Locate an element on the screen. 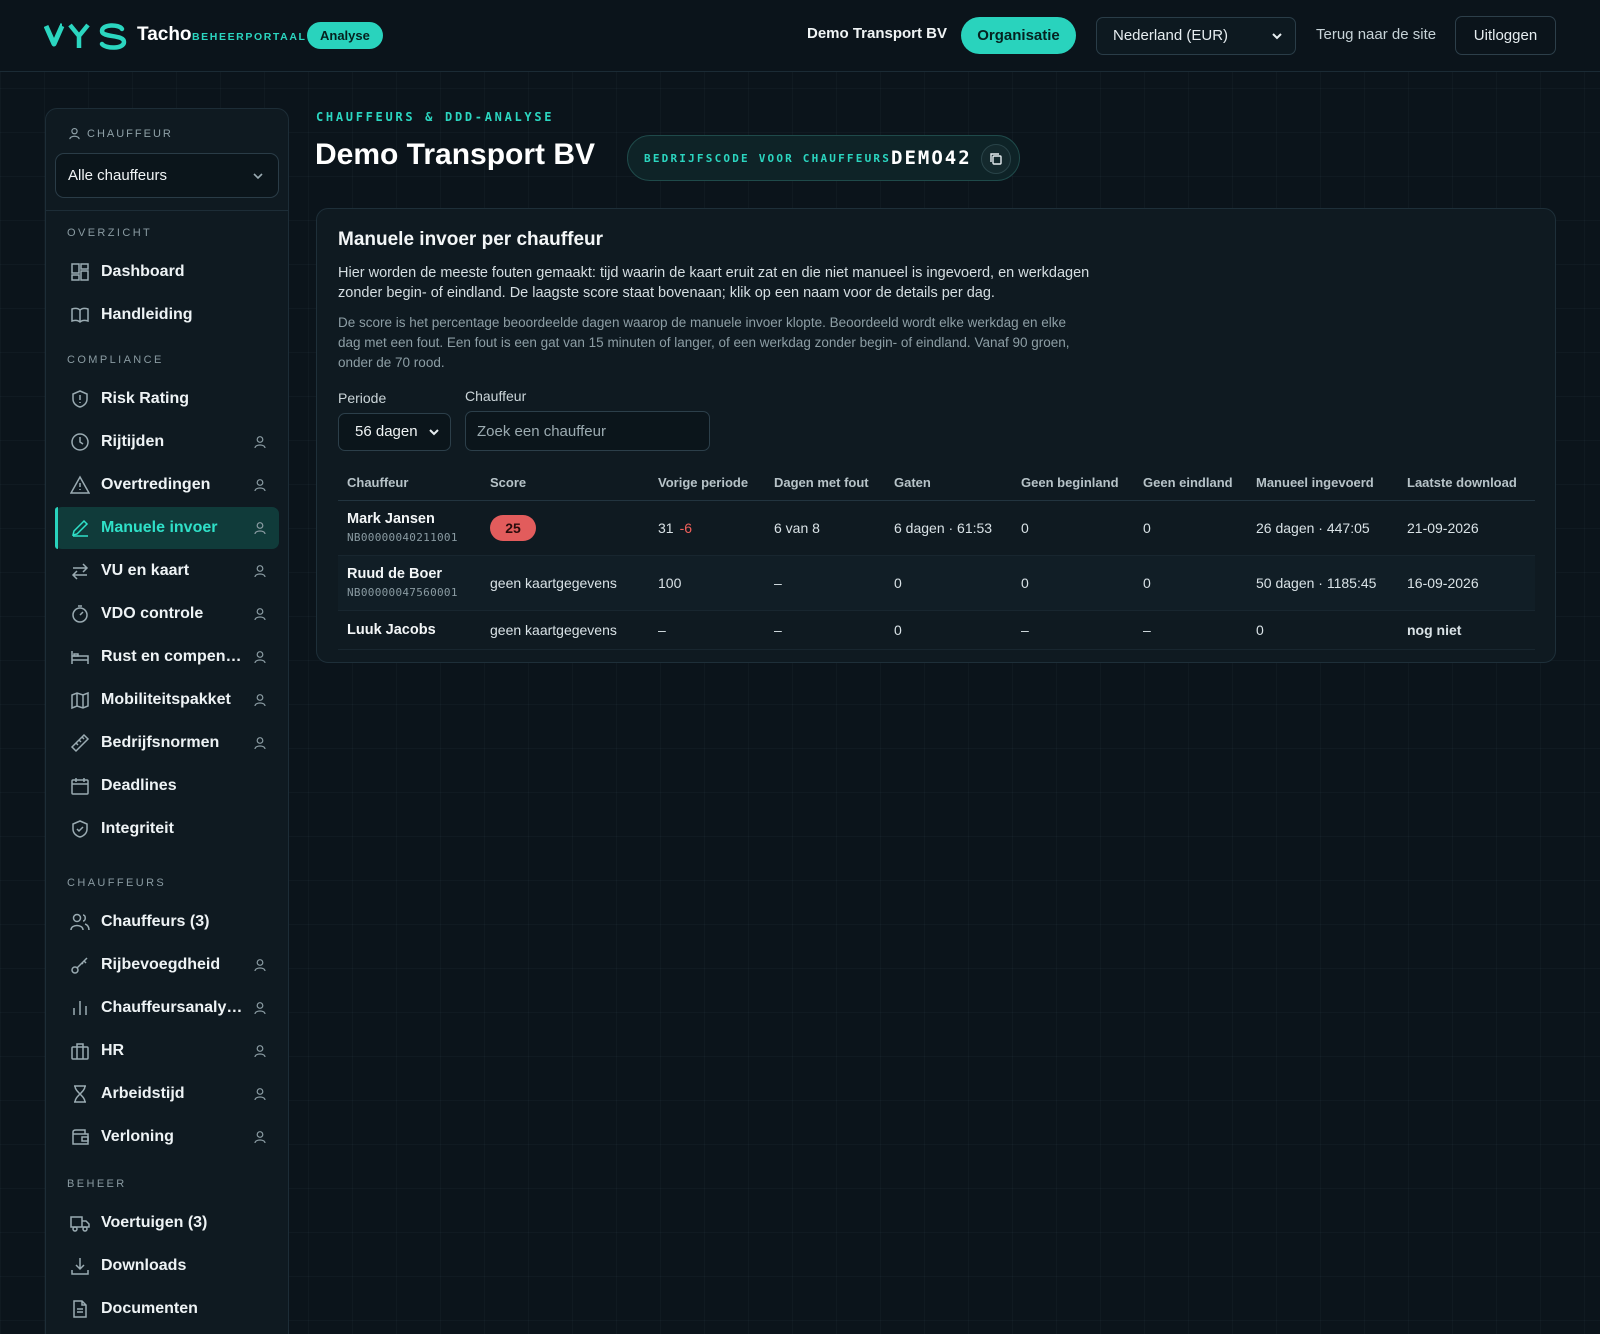  sidebar-item-dashboard: Dashboard is located at coordinates (167, 272).